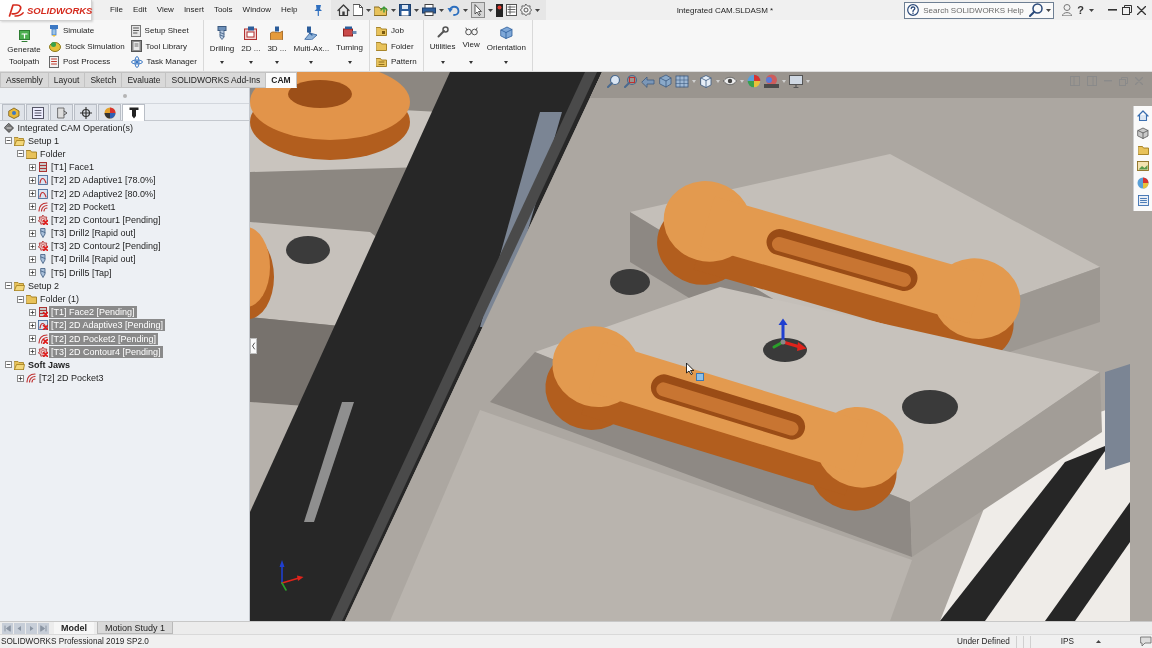  Describe the element at coordinates (163, 62) in the screenshot. I see `ribbon-button: Task Manager` at that location.